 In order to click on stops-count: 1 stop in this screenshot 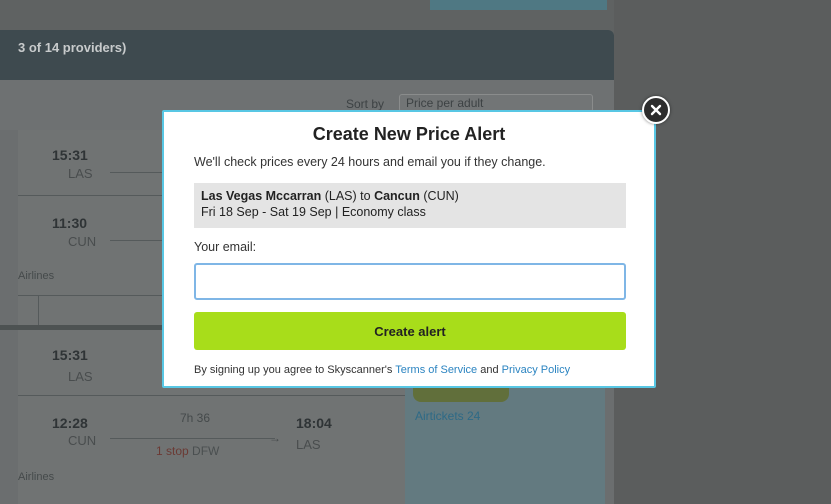, I will do `click(172, 451)`.